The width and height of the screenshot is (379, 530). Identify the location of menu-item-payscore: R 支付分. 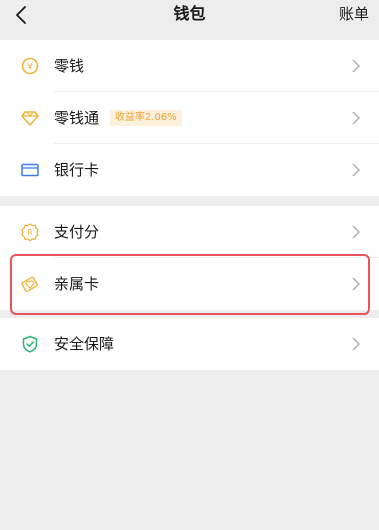
(189, 232).